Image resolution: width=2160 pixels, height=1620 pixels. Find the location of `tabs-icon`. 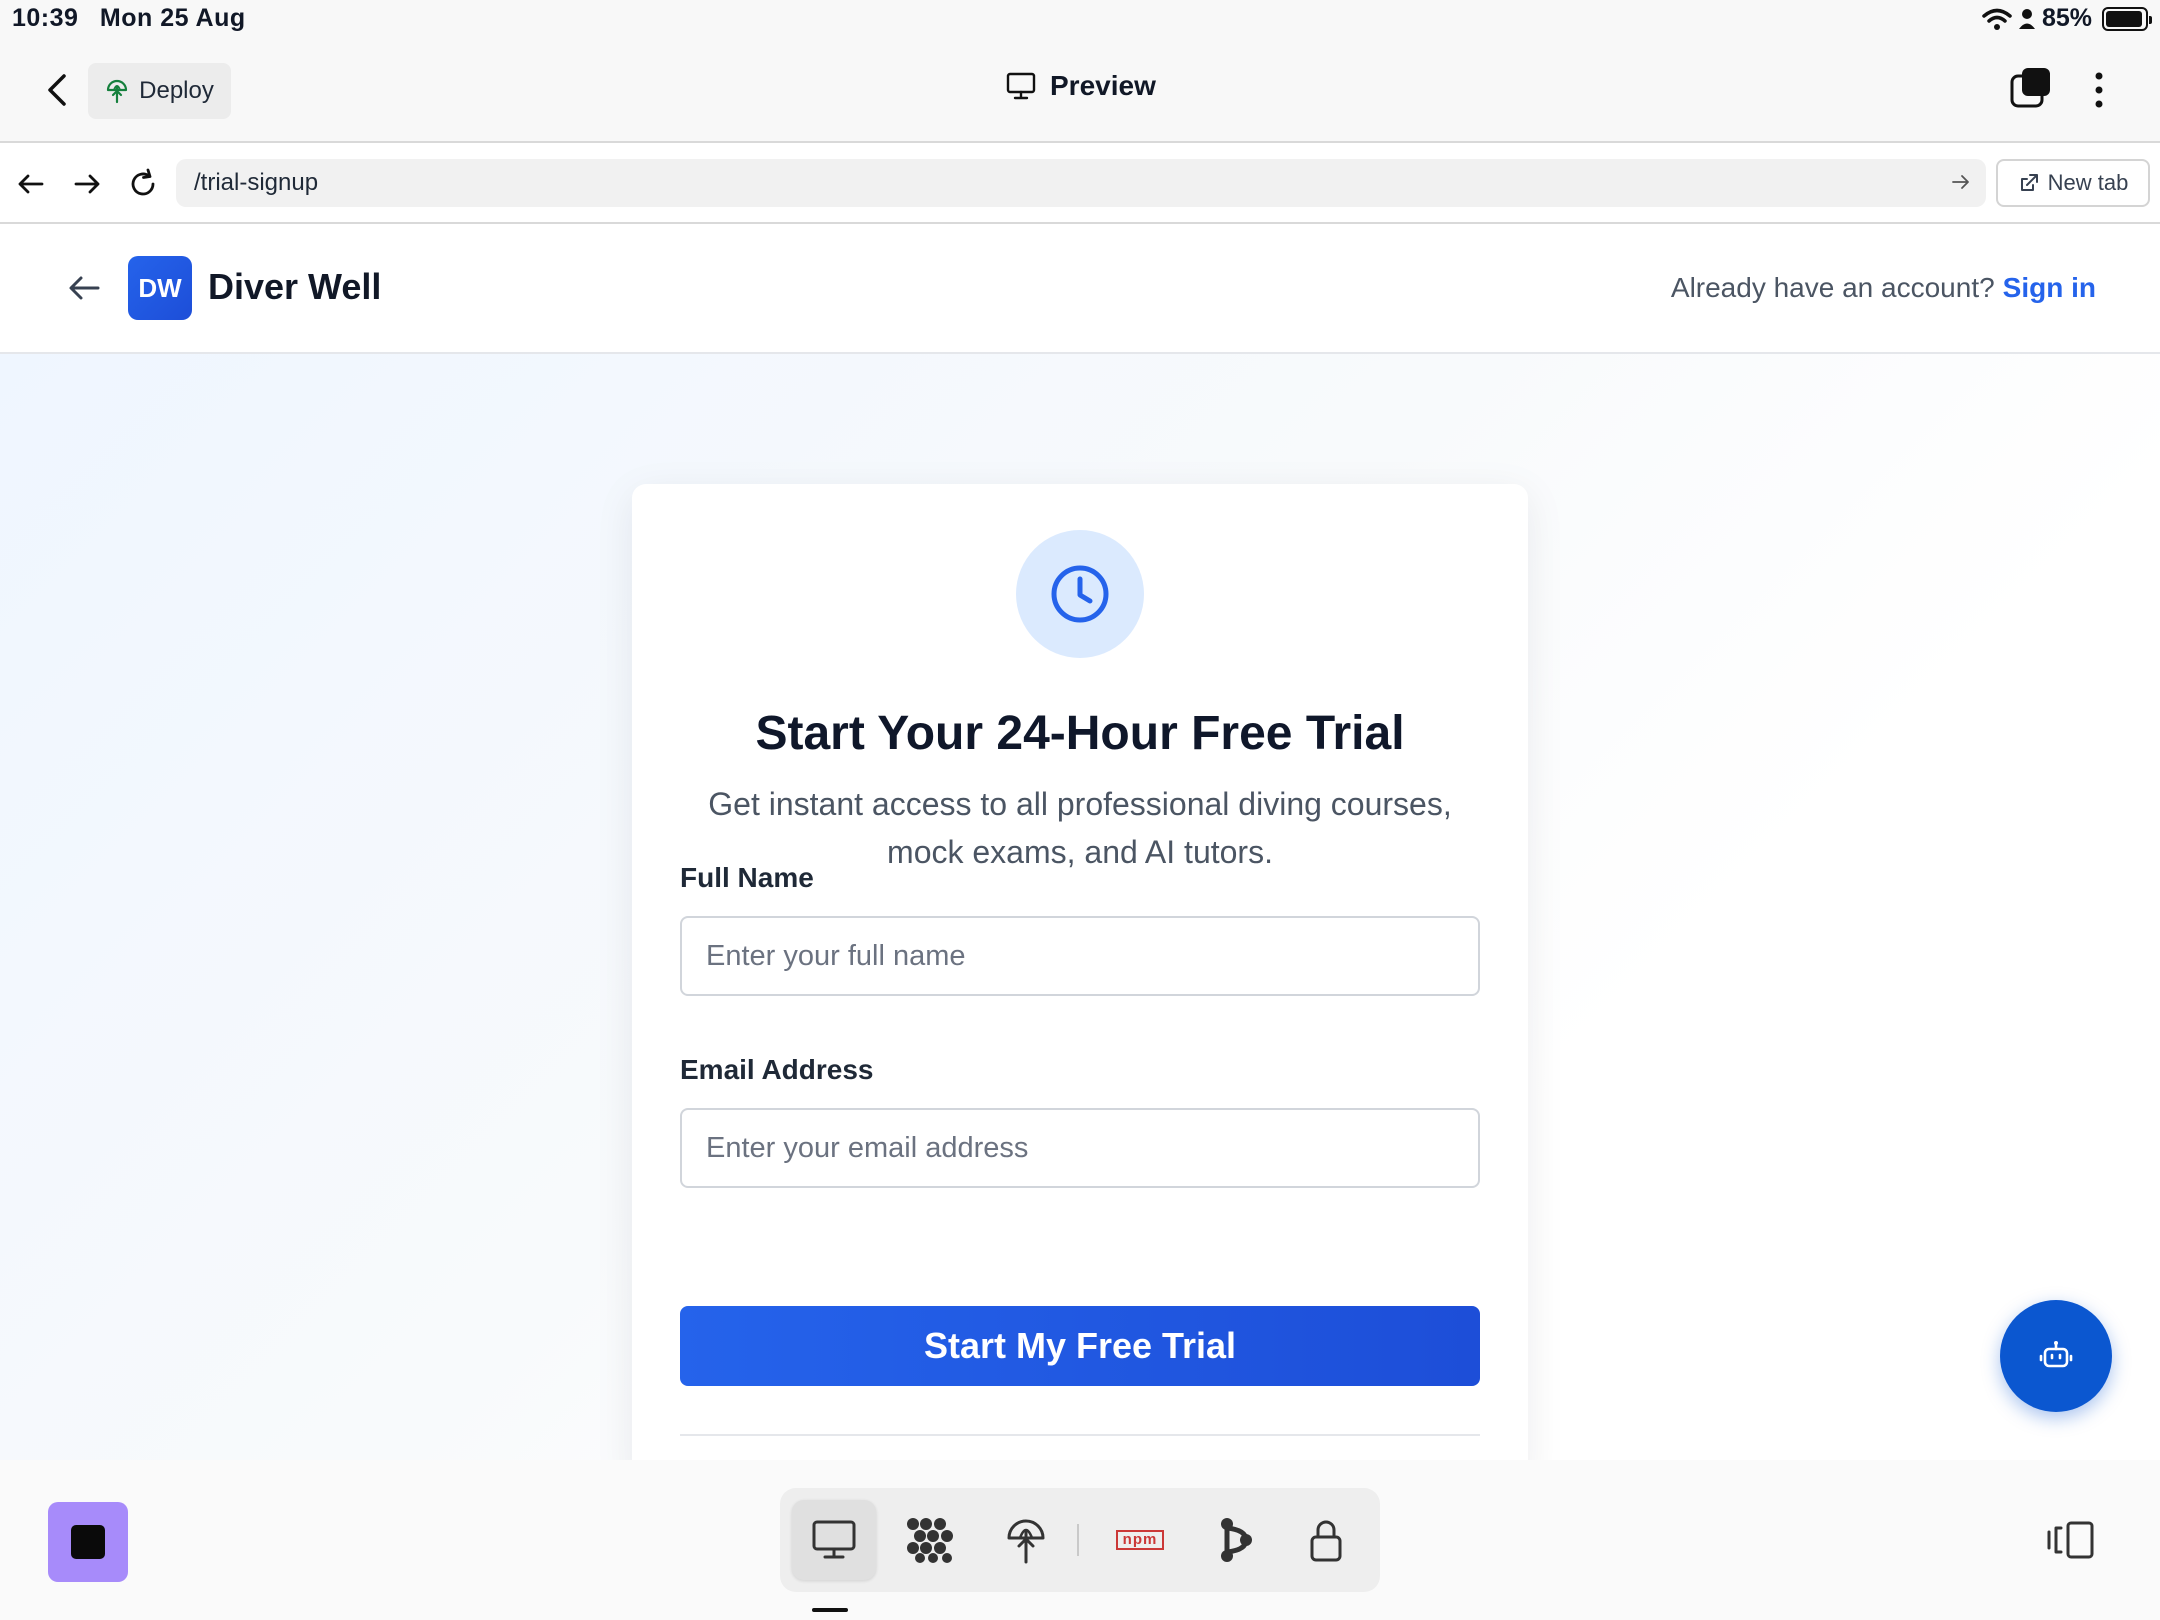

tabs-icon is located at coordinates (2030, 88).